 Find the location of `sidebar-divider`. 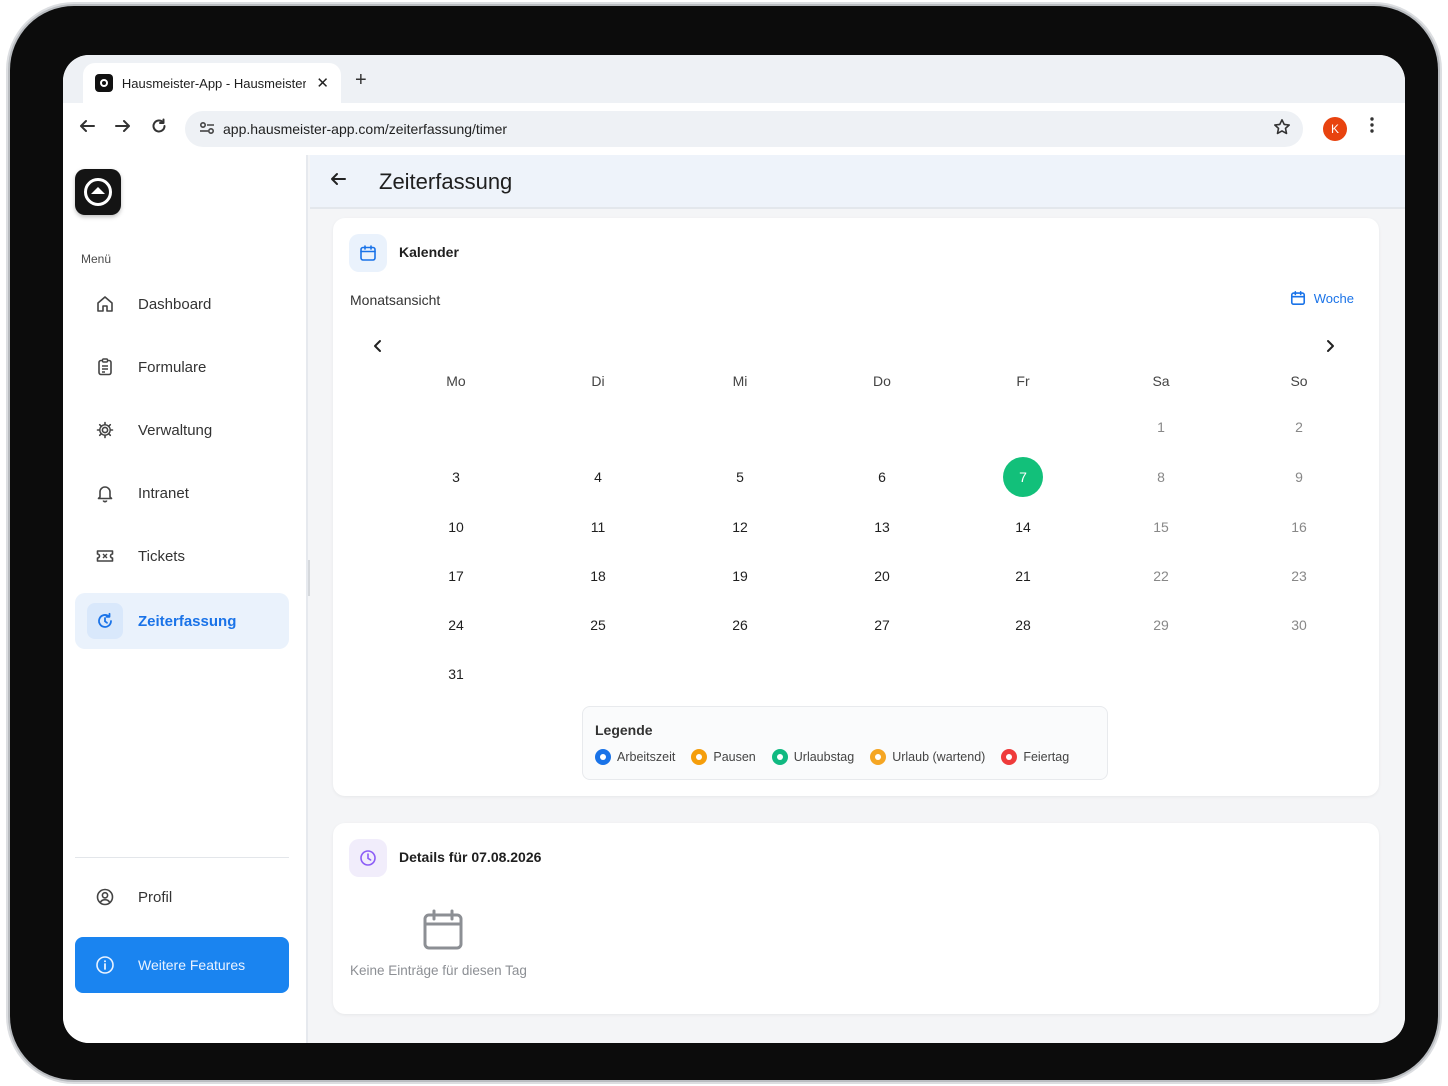

sidebar-divider is located at coordinates (182, 857).